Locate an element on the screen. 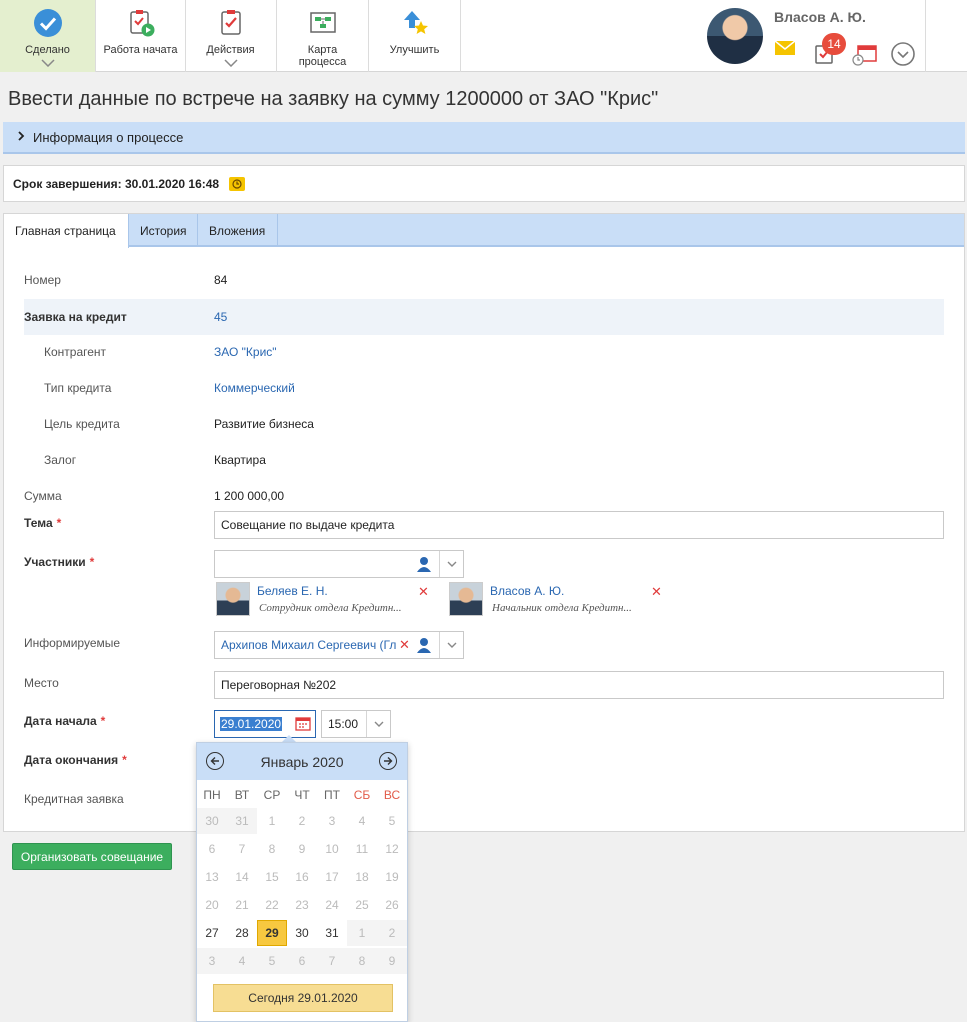  calendar-day: 16 is located at coordinates (302, 877).